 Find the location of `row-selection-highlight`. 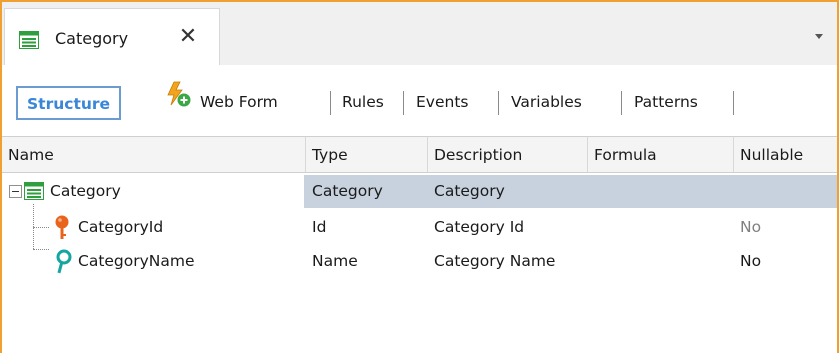

row-selection-highlight is located at coordinates (570, 191).